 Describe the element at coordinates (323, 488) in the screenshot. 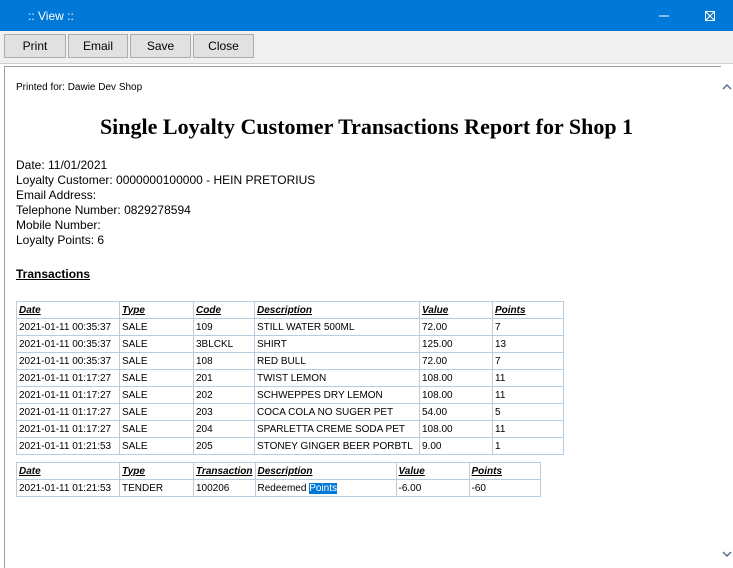

I see `selected-text: Points` at that location.